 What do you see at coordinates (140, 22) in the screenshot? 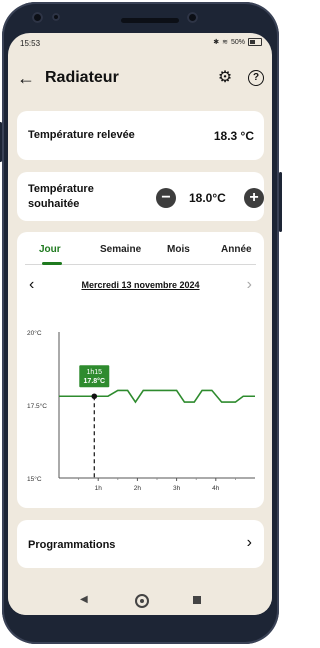
I see `camera-bar` at bounding box center [140, 22].